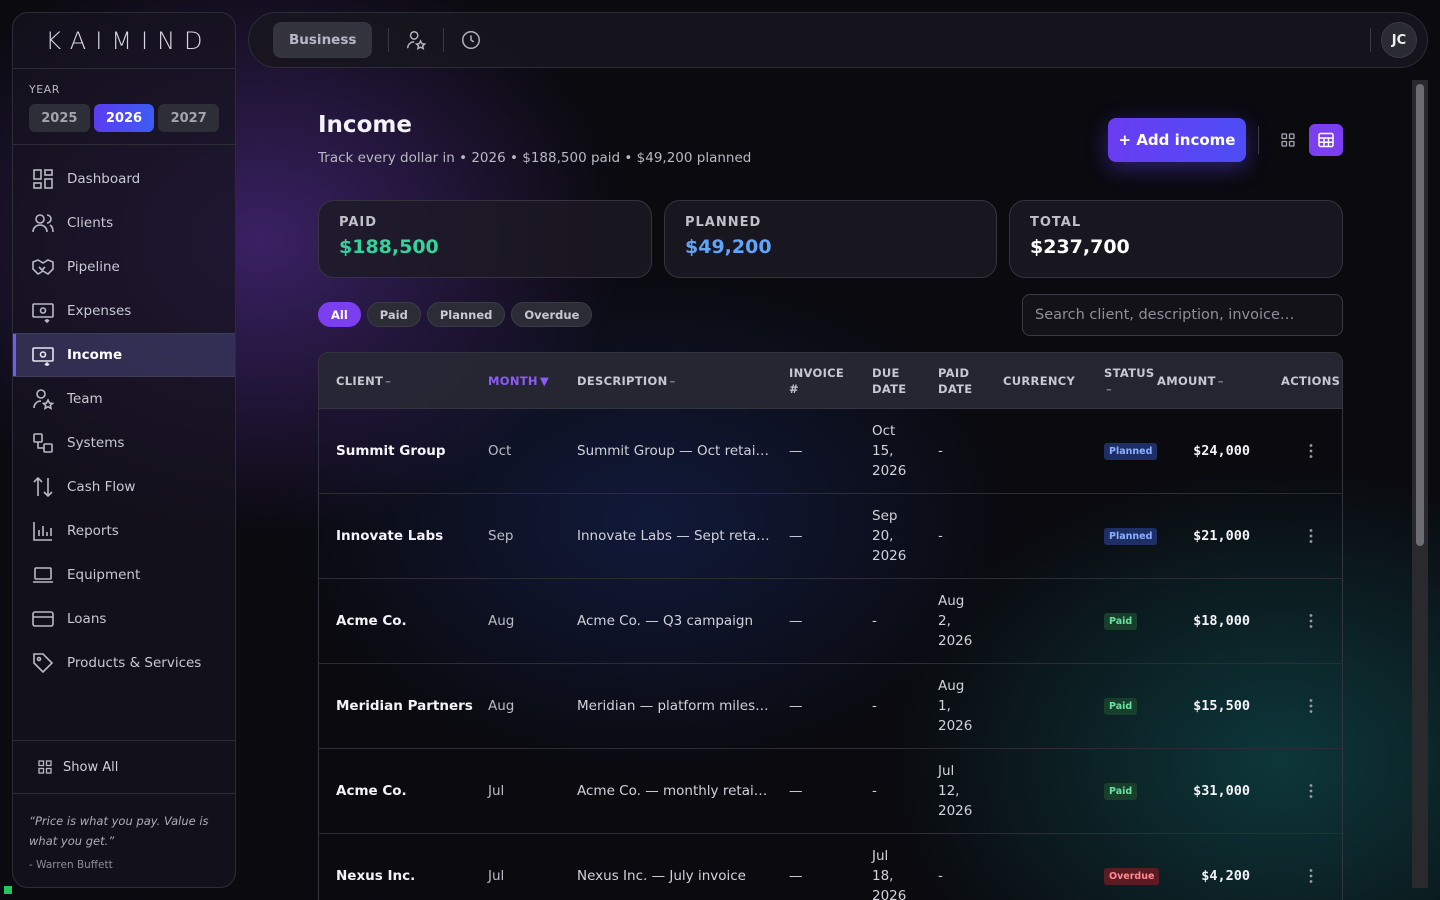 The image size is (1440, 900). What do you see at coordinates (661, 876) in the screenshot?
I see `description-text: Nexus Inc. — July invoice` at bounding box center [661, 876].